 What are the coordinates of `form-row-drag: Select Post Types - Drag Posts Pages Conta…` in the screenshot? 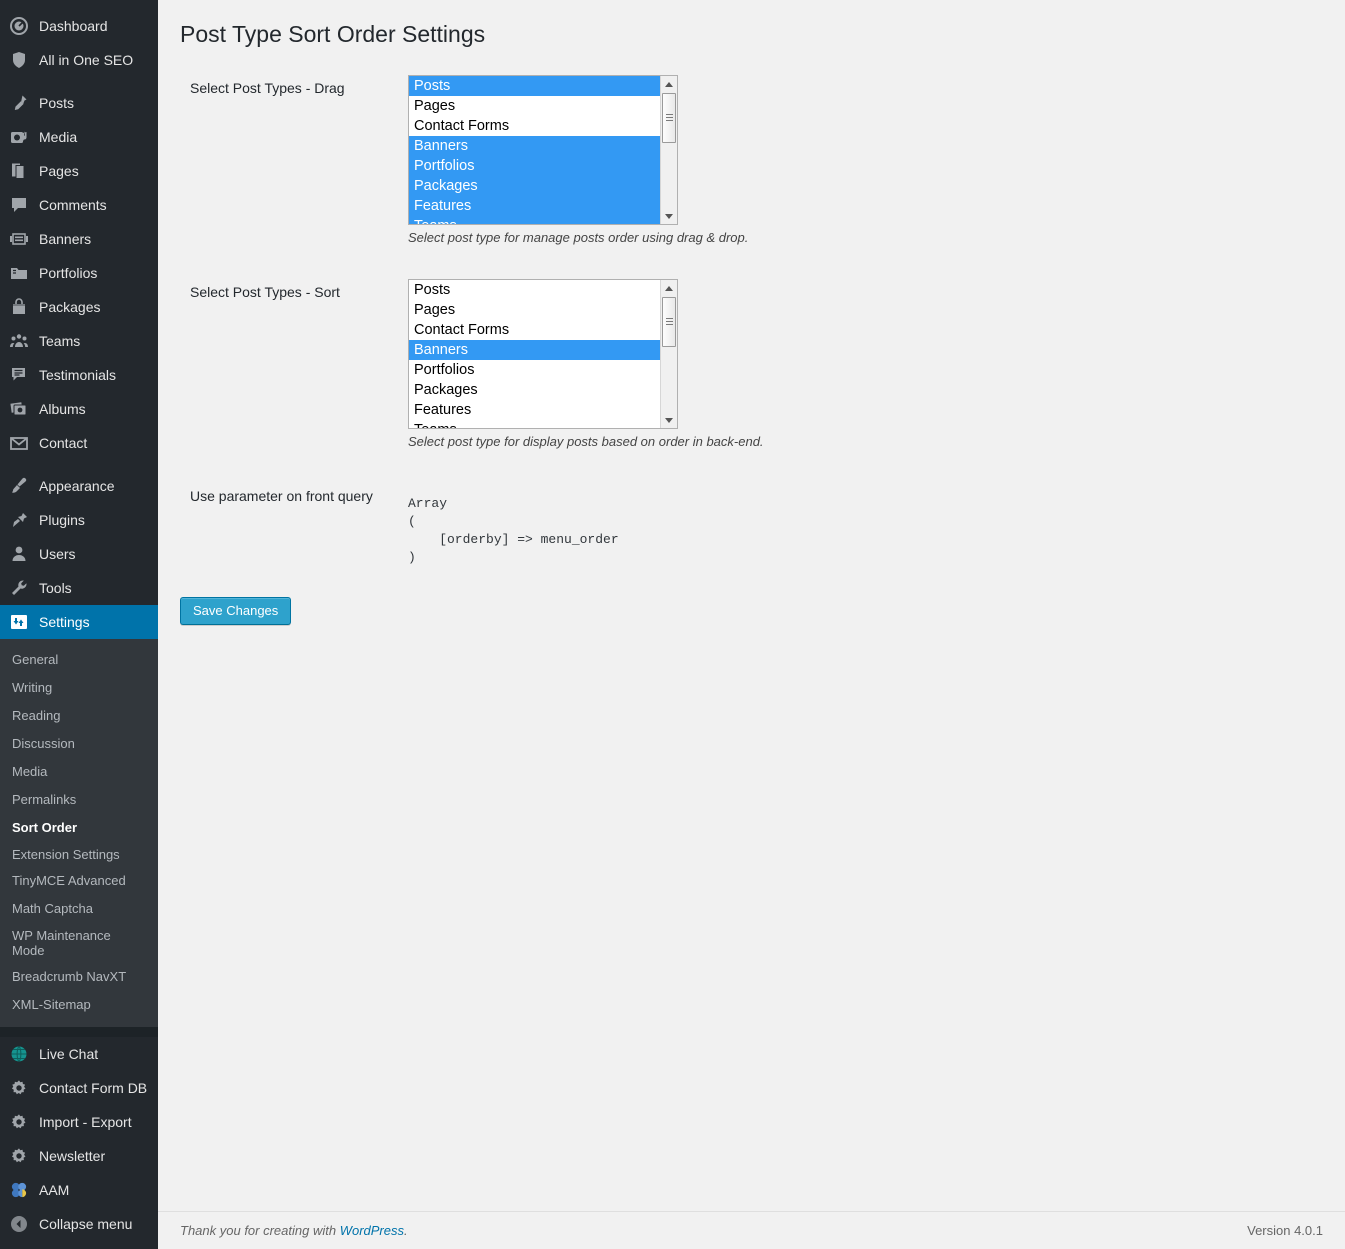 It's located at (751, 165).